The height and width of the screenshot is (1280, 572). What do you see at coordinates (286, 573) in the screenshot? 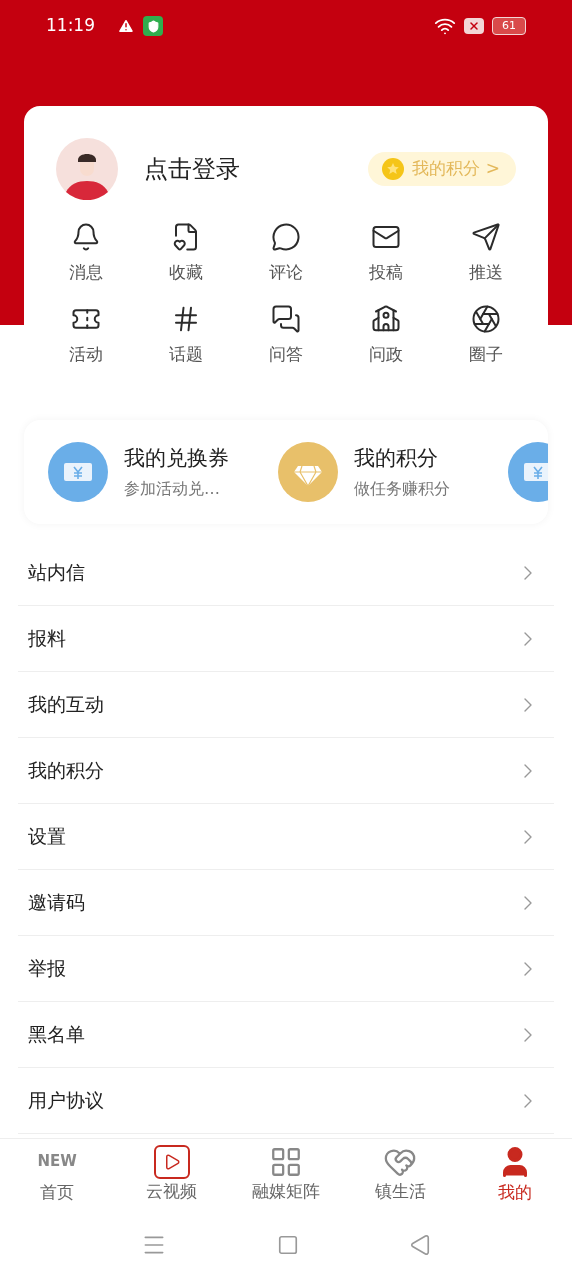
I see `menu-row: 站内信` at bounding box center [286, 573].